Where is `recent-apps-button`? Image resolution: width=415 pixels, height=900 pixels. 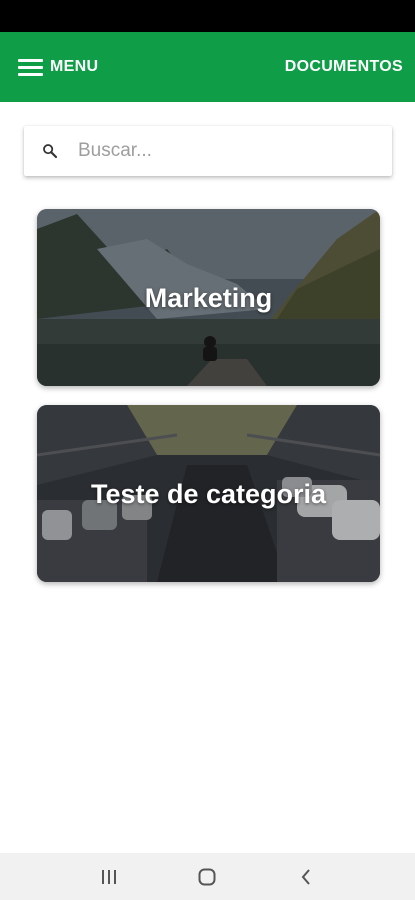 recent-apps-button is located at coordinates (109, 877).